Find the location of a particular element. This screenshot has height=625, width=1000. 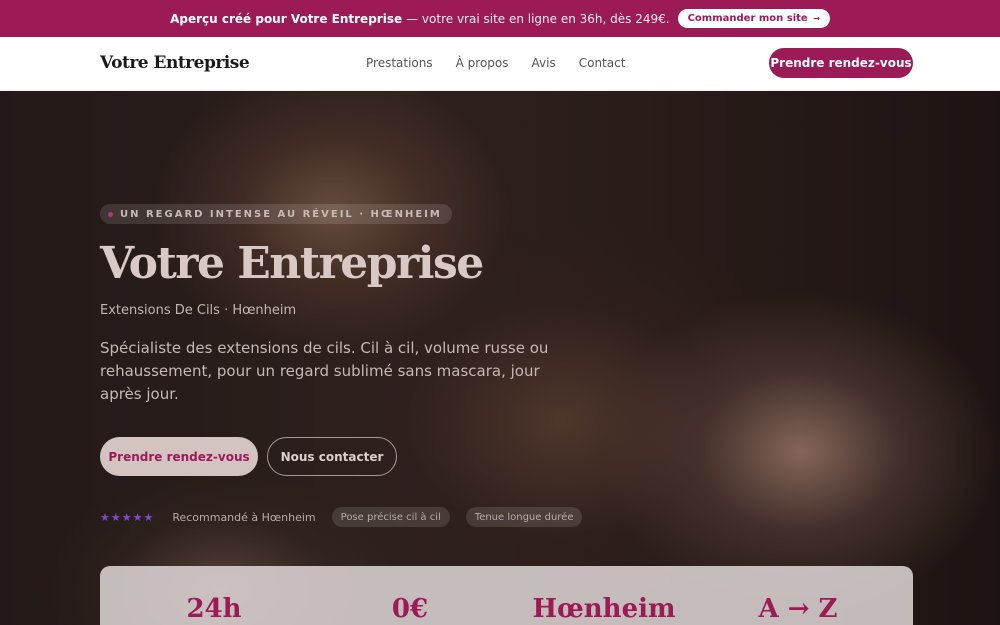

nav-links: Prestations À propos Avis Contact is located at coordinates (495, 63).